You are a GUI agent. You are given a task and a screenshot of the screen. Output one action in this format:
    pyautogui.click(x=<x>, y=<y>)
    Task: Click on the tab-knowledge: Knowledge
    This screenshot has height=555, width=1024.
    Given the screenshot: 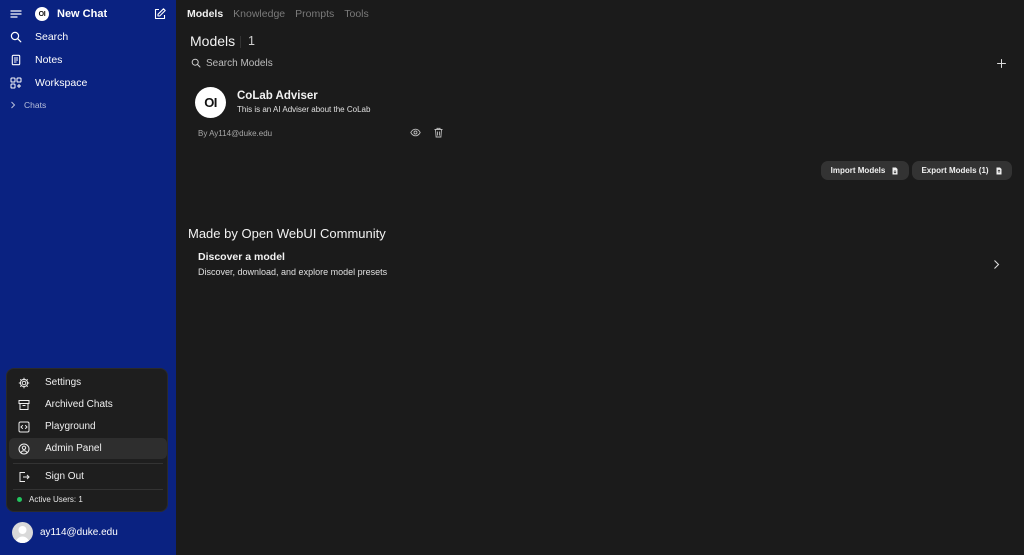 What is the action you would take?
    pyautogui.click(x=259, y=14)
    